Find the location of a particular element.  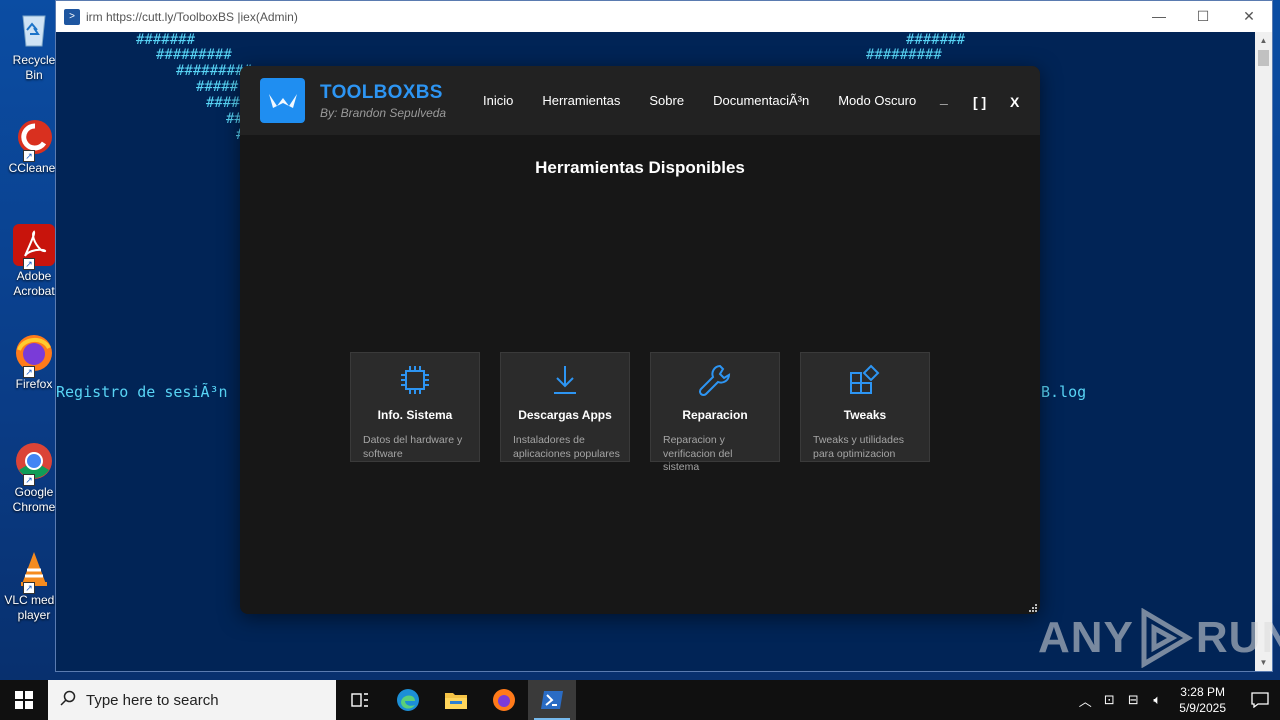

edge-icon is located at coordinates (408, 700).